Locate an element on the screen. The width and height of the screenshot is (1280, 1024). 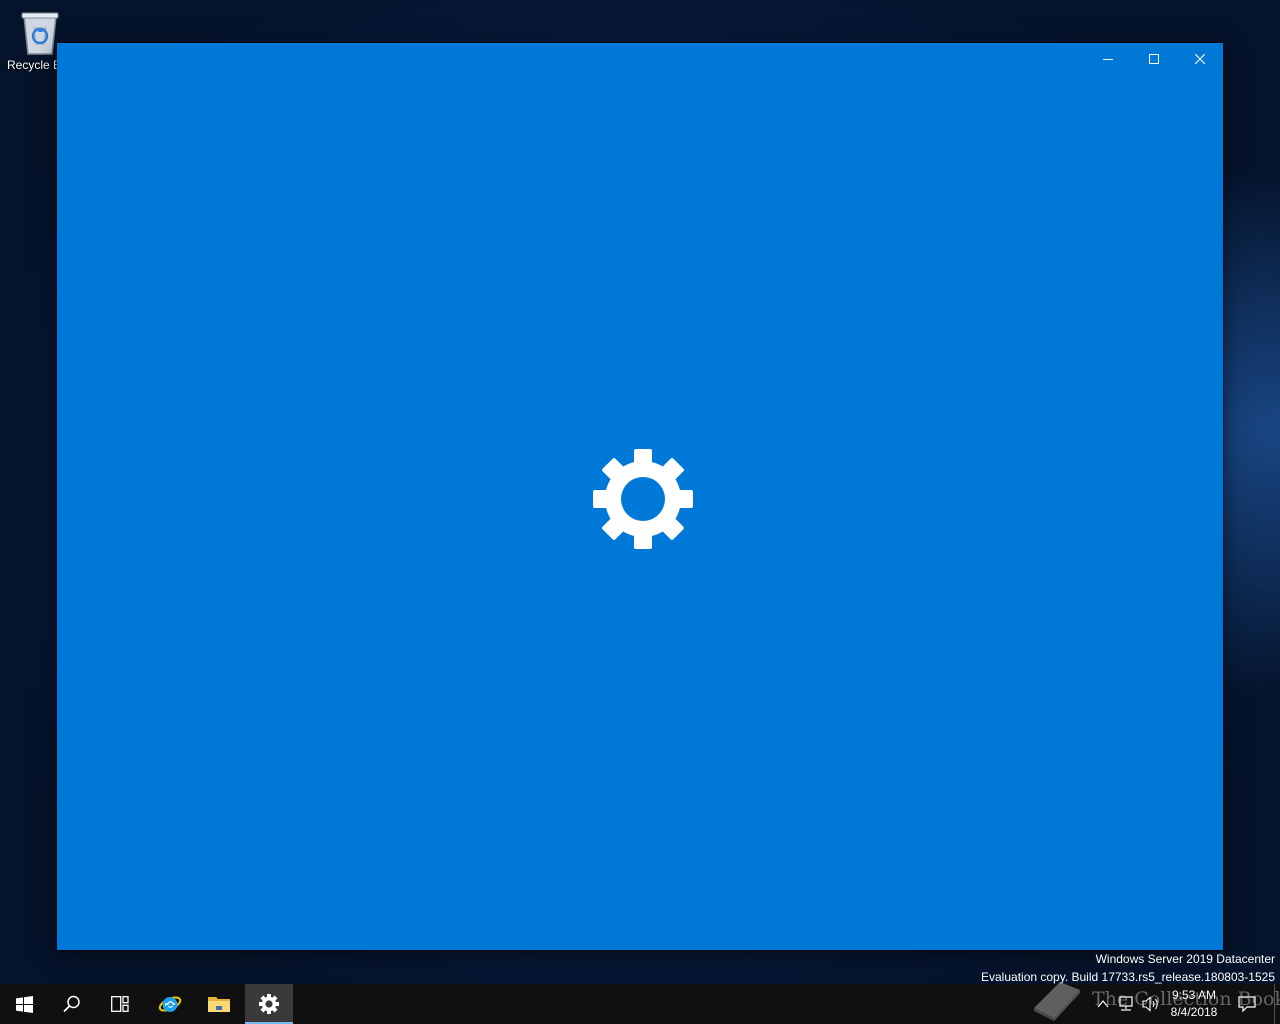
file-explorer-button is located at coordinates (219, 1004).